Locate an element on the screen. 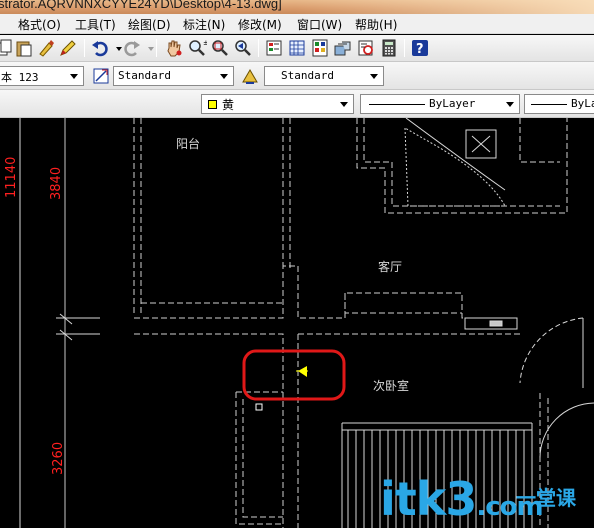 Image resolution: width=594 pixels, height=528 pixels. standard-toolbar: ± ? is located at coordinates (297, 48).